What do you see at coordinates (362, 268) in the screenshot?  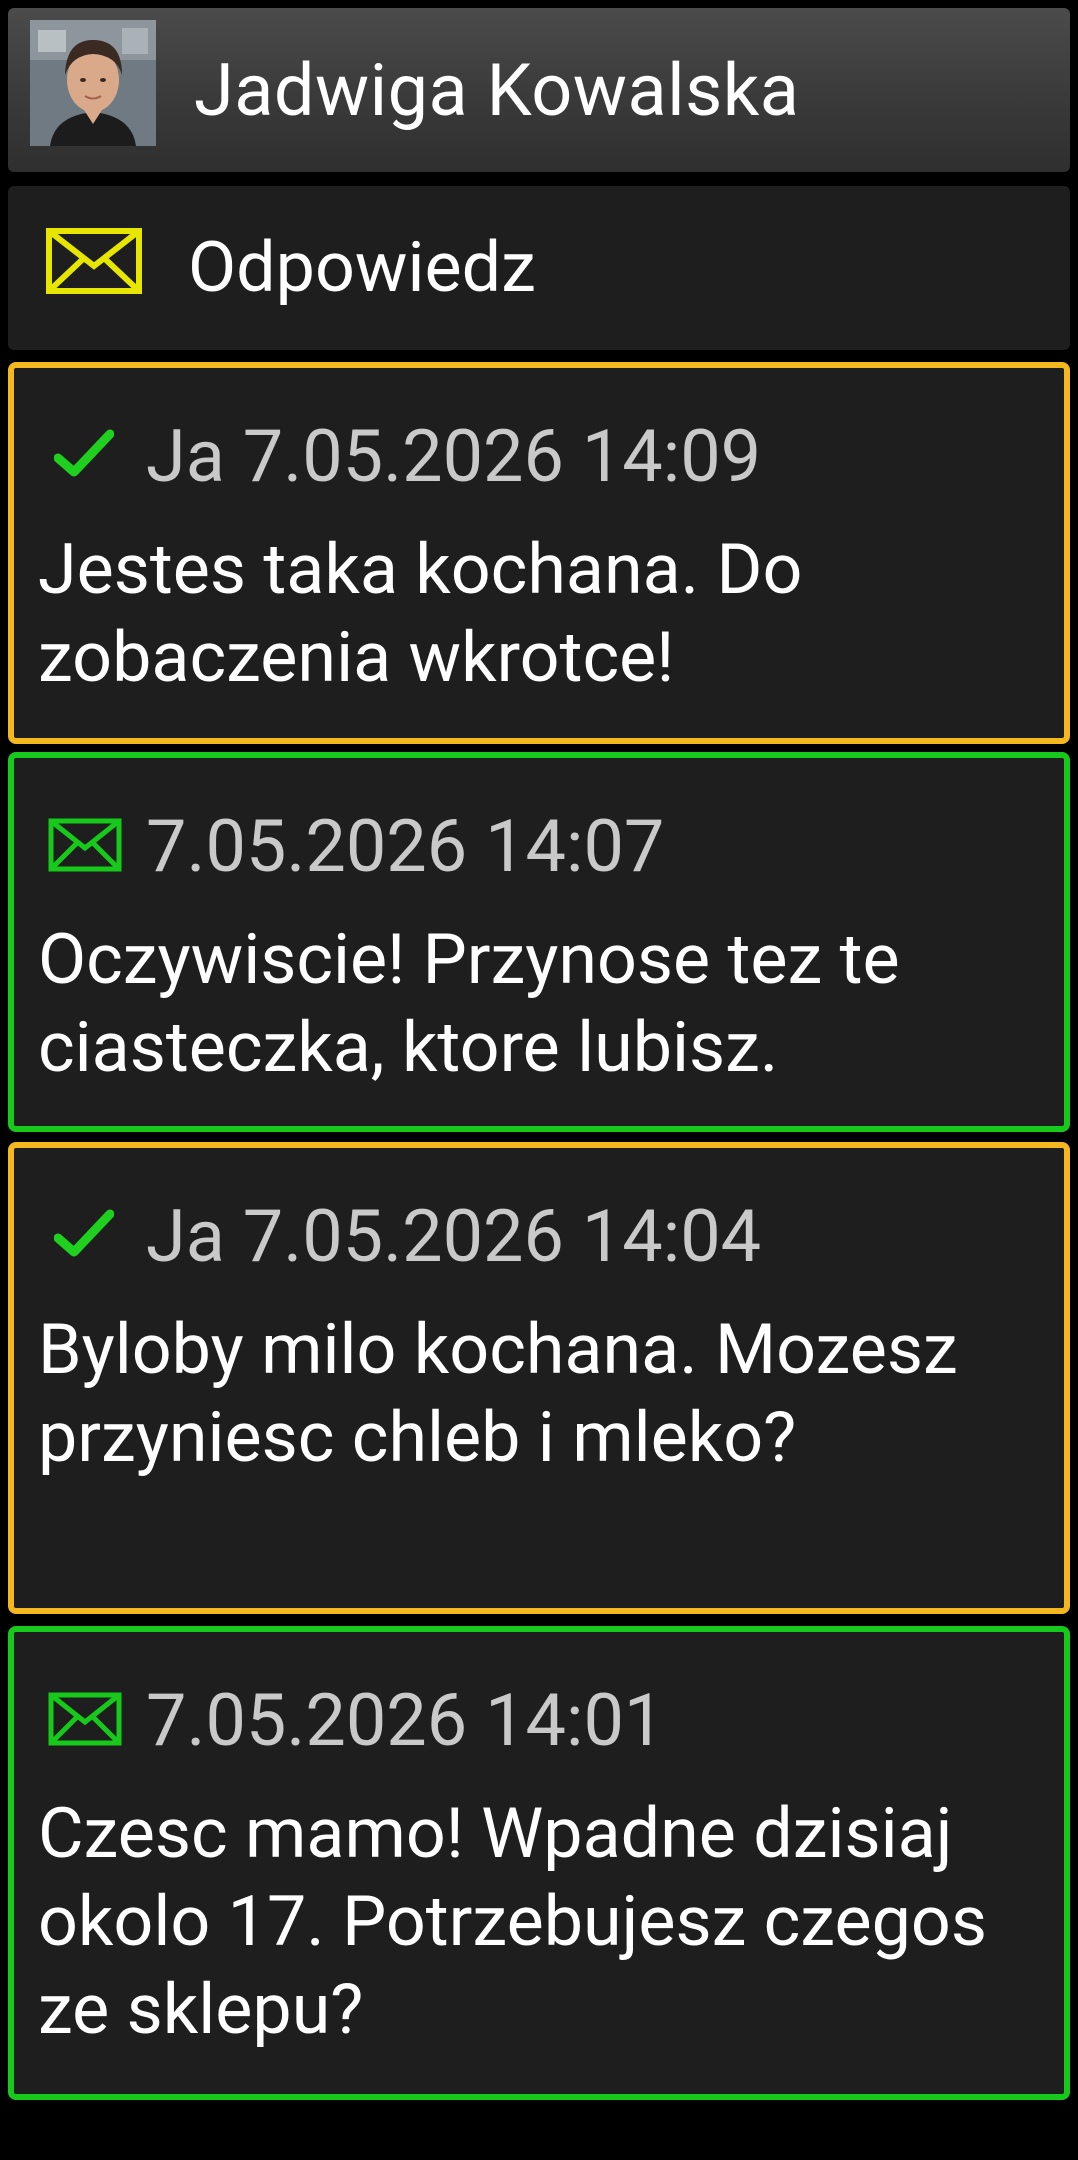 I see `reply-label: Odpowiedz` at bounding box center [362, 268].